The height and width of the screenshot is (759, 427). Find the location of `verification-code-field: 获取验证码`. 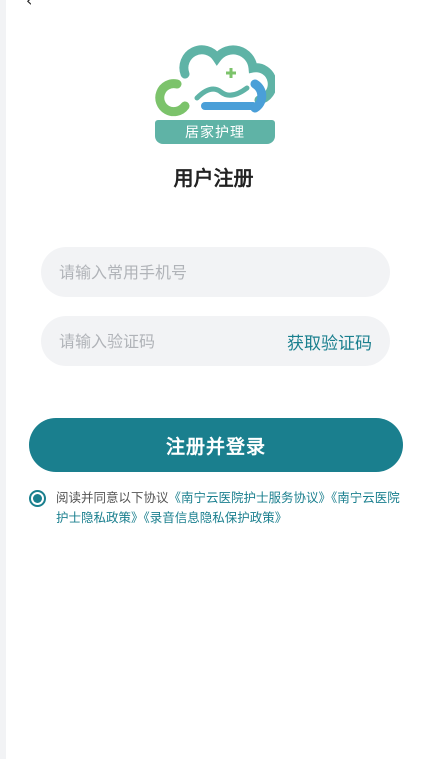

verification-code-field: 获取验证码 is located at coordinates (215, 341).